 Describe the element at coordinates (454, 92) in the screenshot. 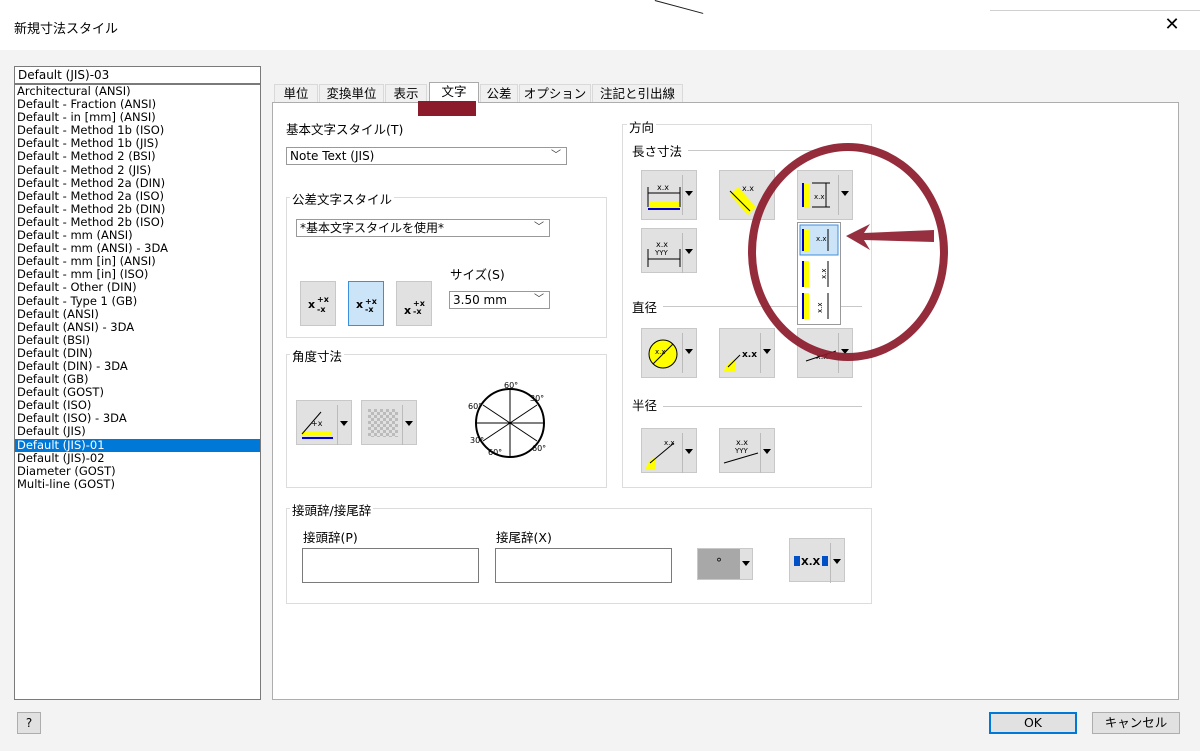

I see `tab-3: 文字` at that location.